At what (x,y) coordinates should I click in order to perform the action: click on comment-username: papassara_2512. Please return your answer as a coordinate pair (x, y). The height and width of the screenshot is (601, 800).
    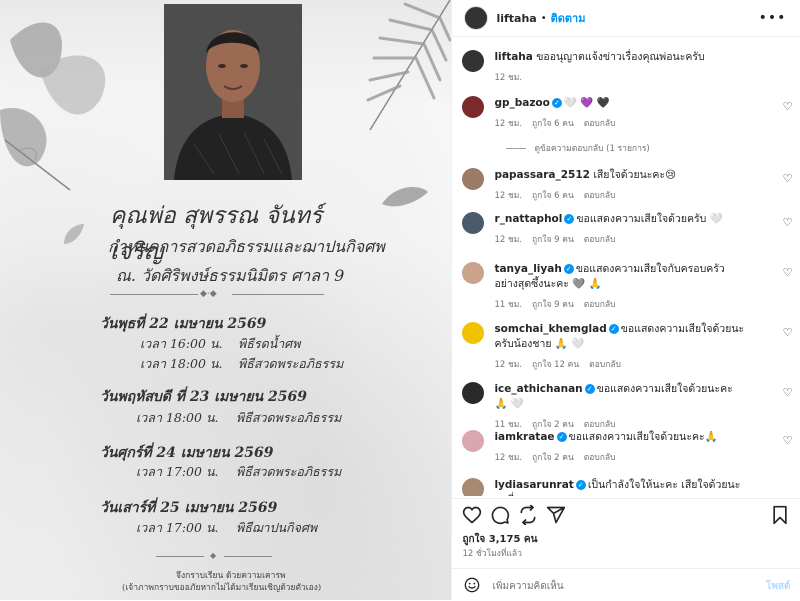
    Looking at the image, I should click on (542, 175).